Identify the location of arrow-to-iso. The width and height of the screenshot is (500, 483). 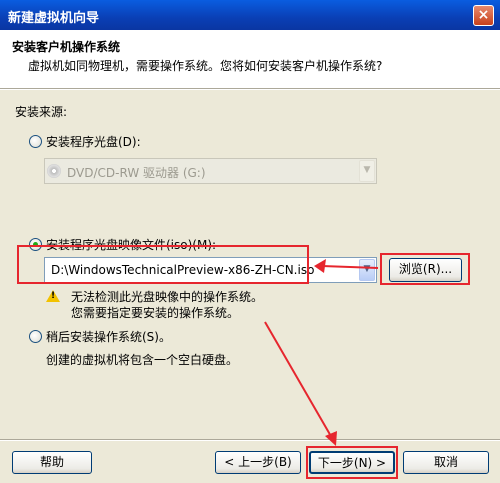
(350, 267).